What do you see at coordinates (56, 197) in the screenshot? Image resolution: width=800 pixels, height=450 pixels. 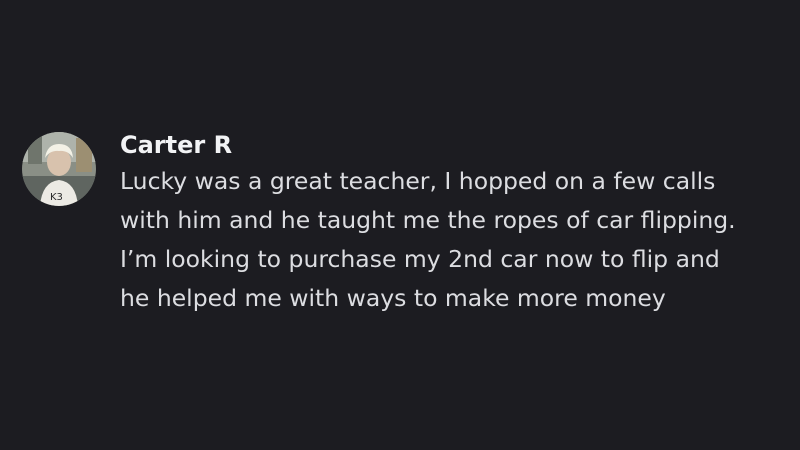 I see `svg-text: K3` at bounding box center [56, 197].